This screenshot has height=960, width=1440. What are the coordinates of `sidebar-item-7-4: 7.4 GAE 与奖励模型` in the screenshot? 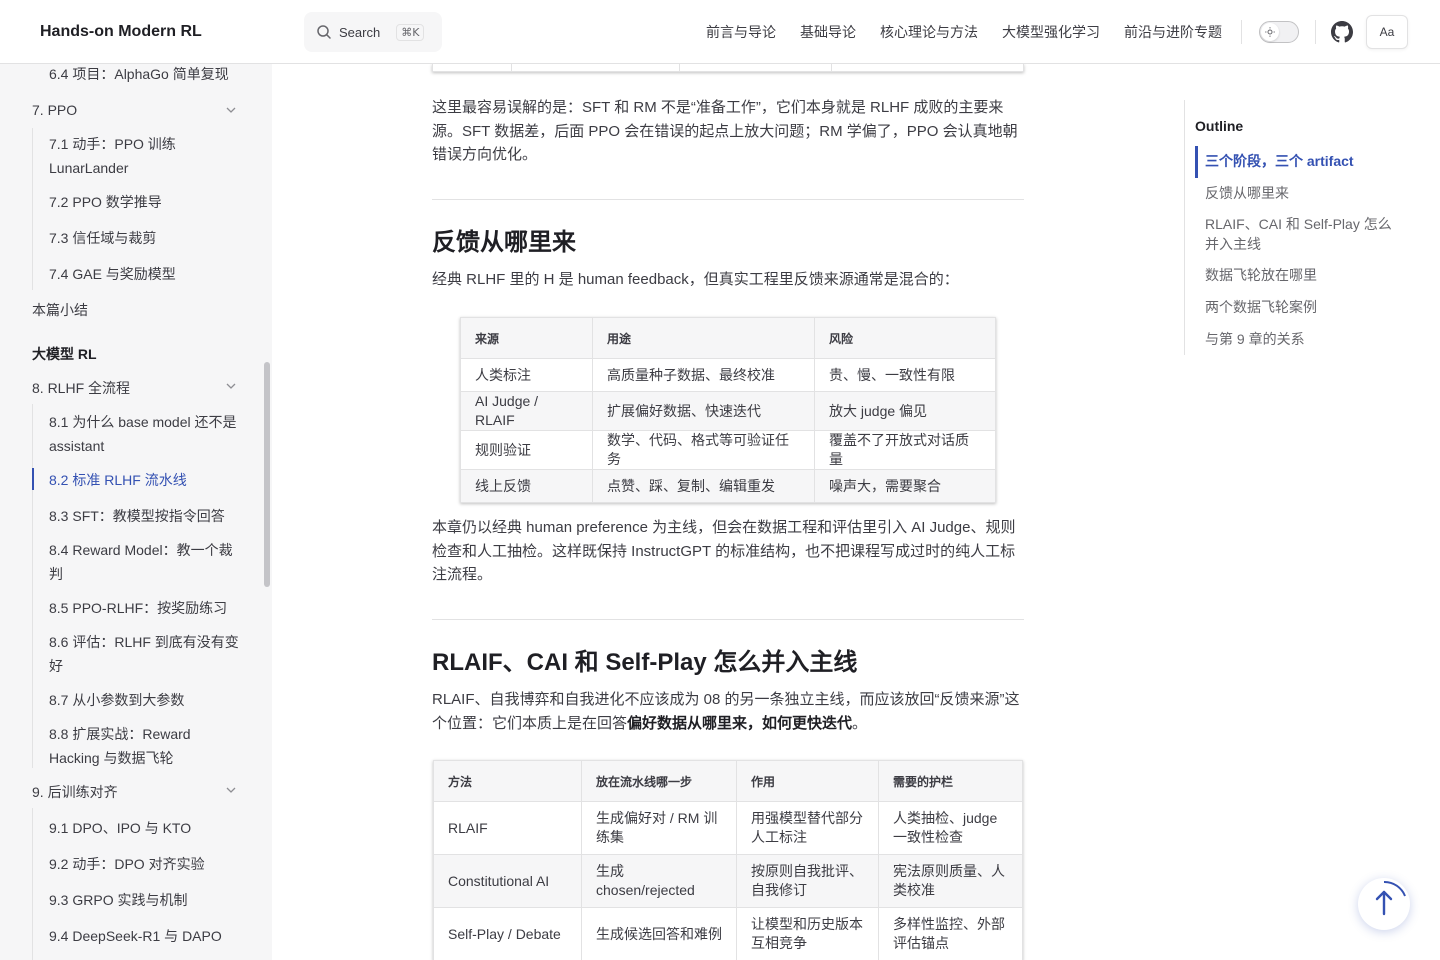 It's located at (146, 274).